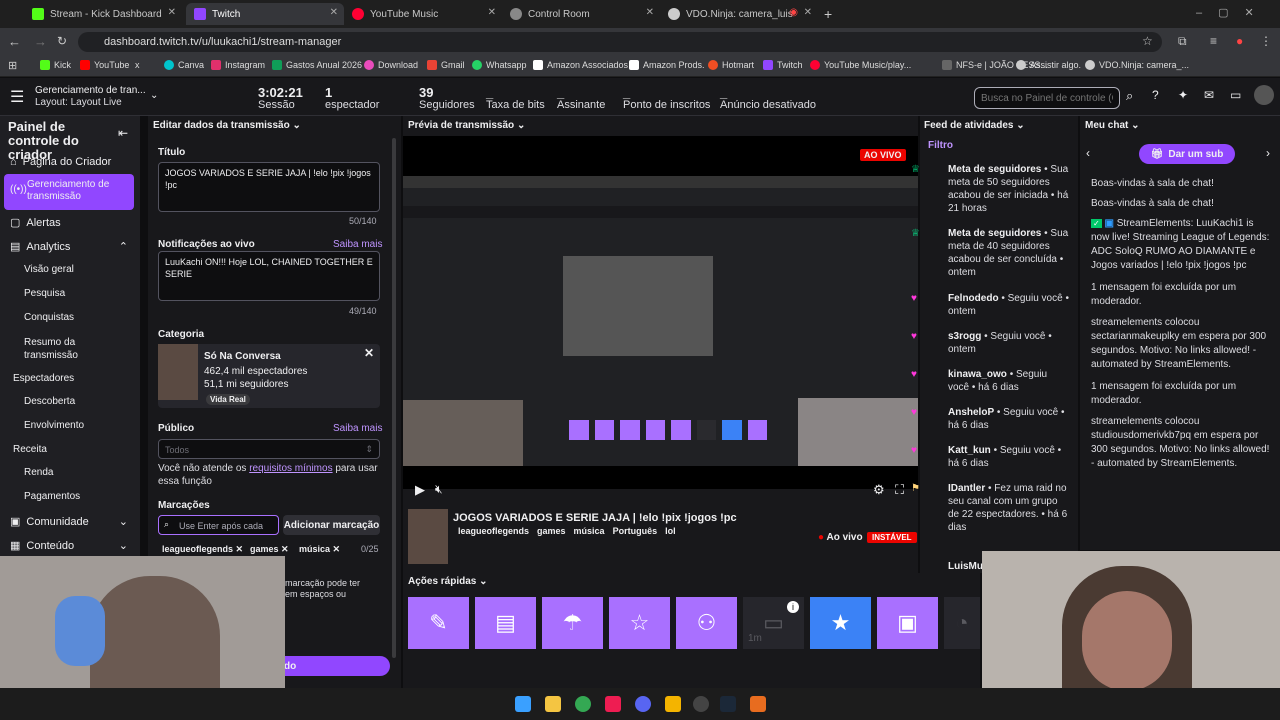 Image resolution: width=1280 pixels, height=720 pixels. What do you see at coordinates (1147, 41) in the screenshot?
I see `star-bookmark-icon: ☆` at bounding box center [1147, 41].